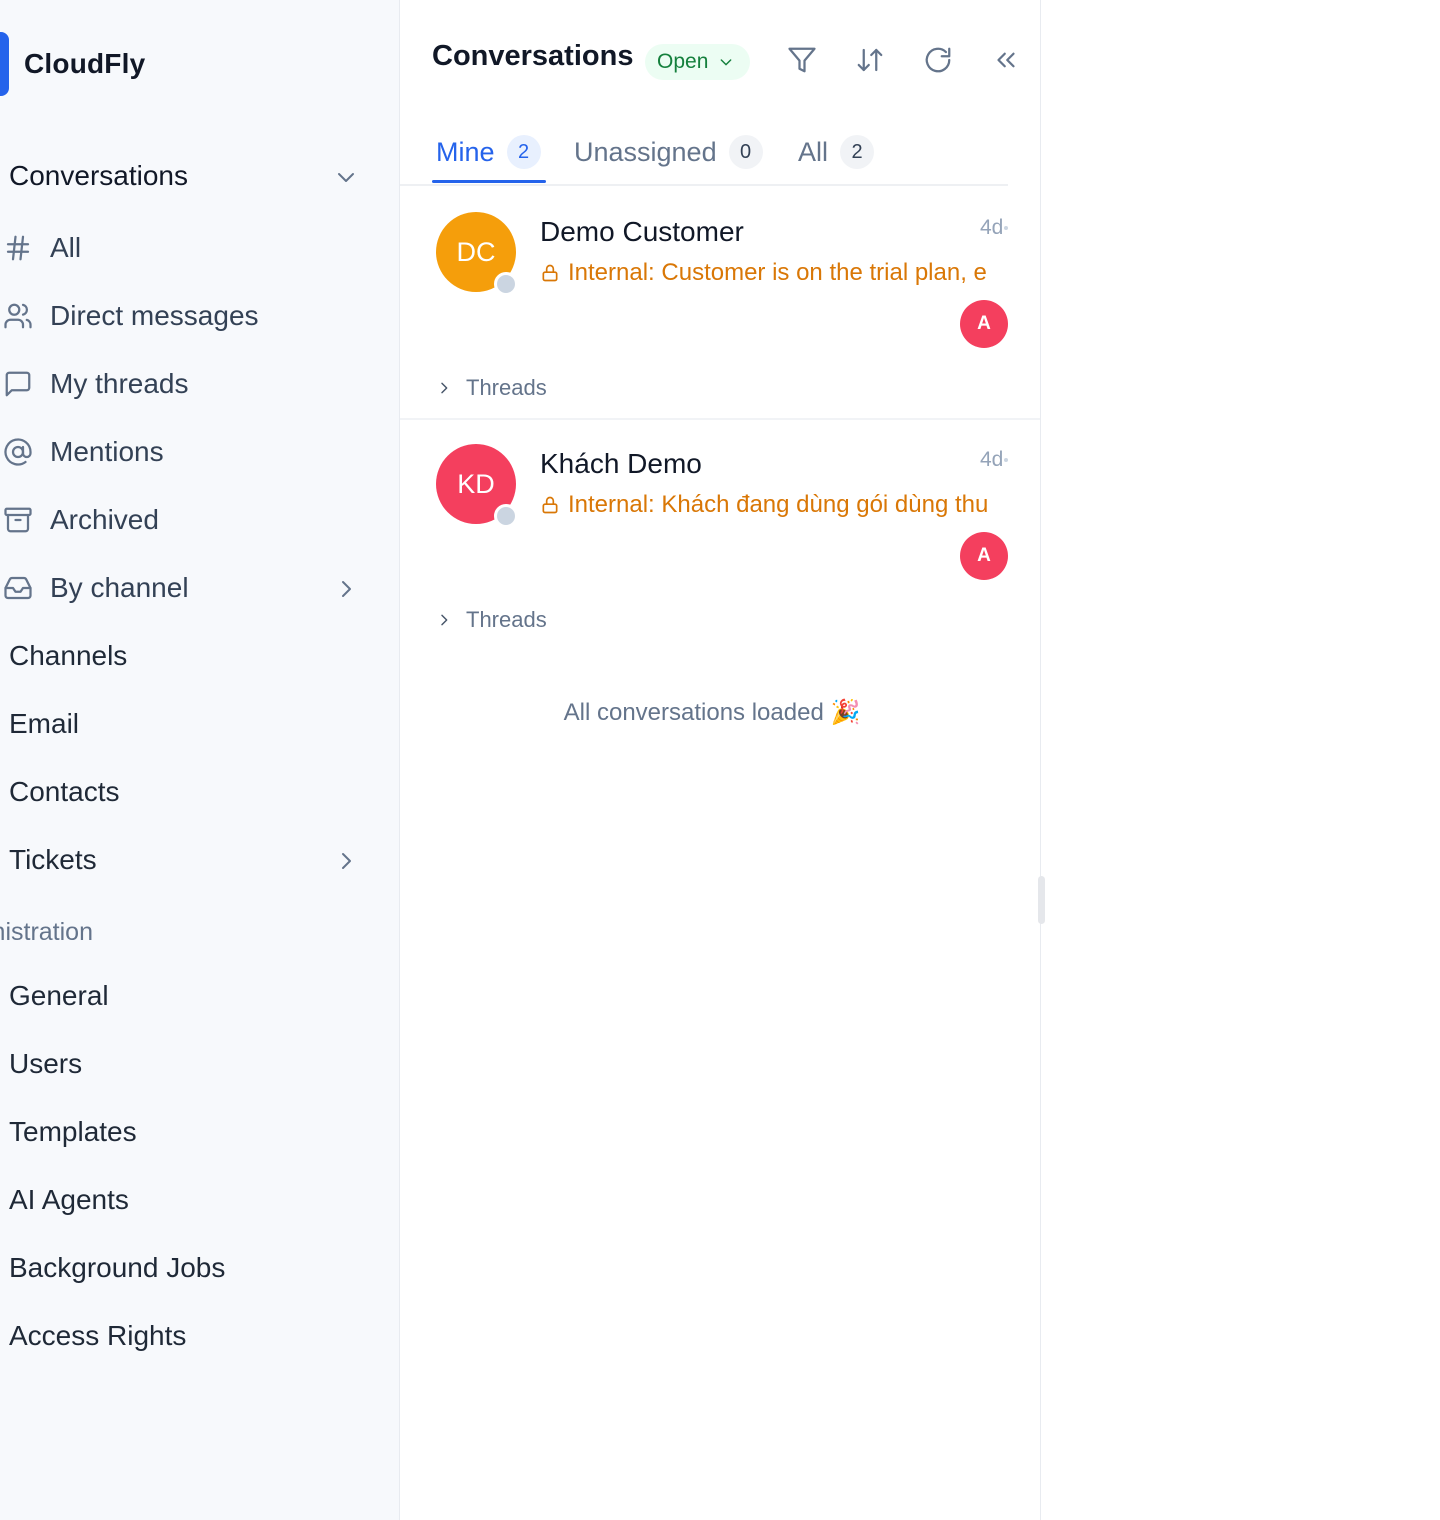 The height and width of the screenshot is (1520, 1440). I want to click on sidebar-link-background-jobs: Background Jobs, so click(190, 1268).